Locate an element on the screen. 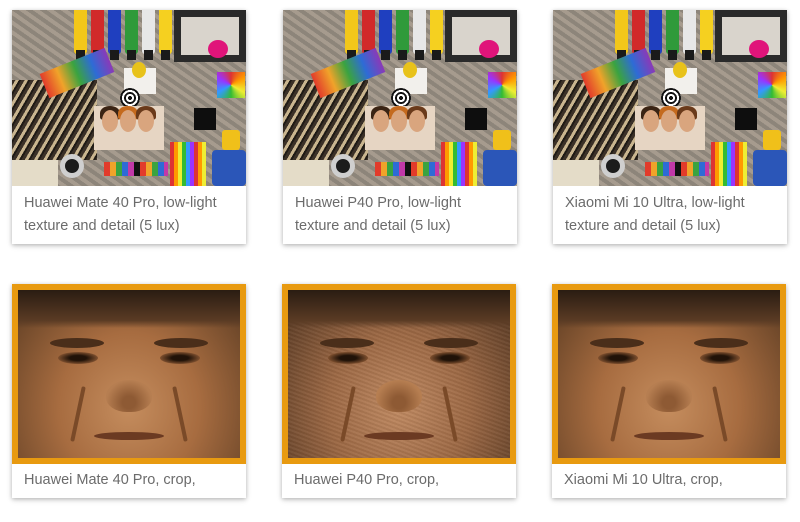 This screenshot has height=522, width=800. gallery-card-mate40-crop: Huawei Mate 40 Pro, crop, is located at coordinates (129, 391).